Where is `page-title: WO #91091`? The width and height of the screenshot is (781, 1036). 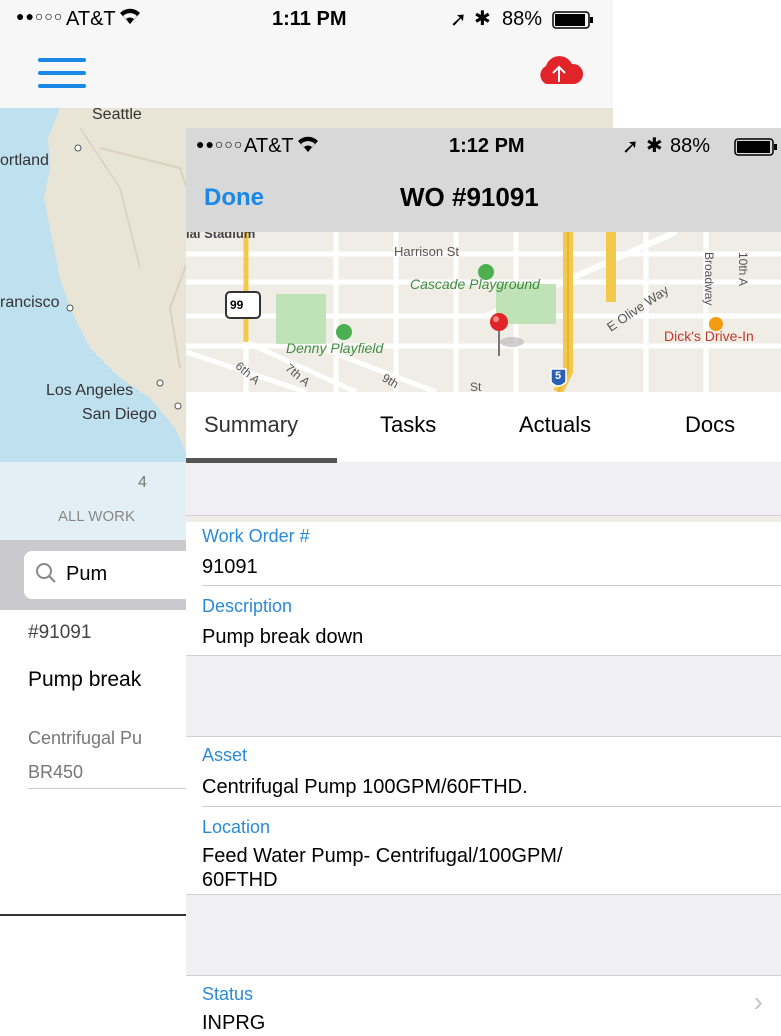
page-title: WO #91091 is located at coordinates (469, 197).